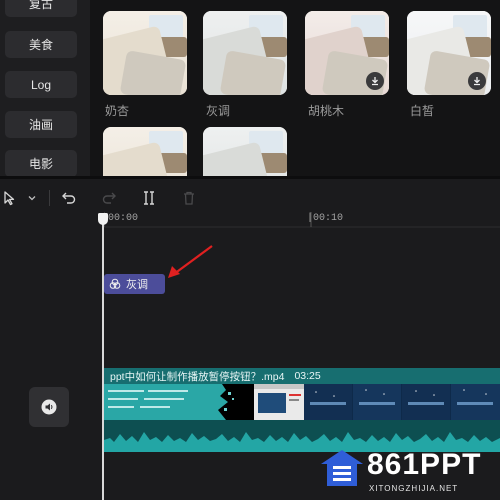 The height and width of the screenshot is (500, 500). I want to click on video-frame-strip, so click(402, 402).